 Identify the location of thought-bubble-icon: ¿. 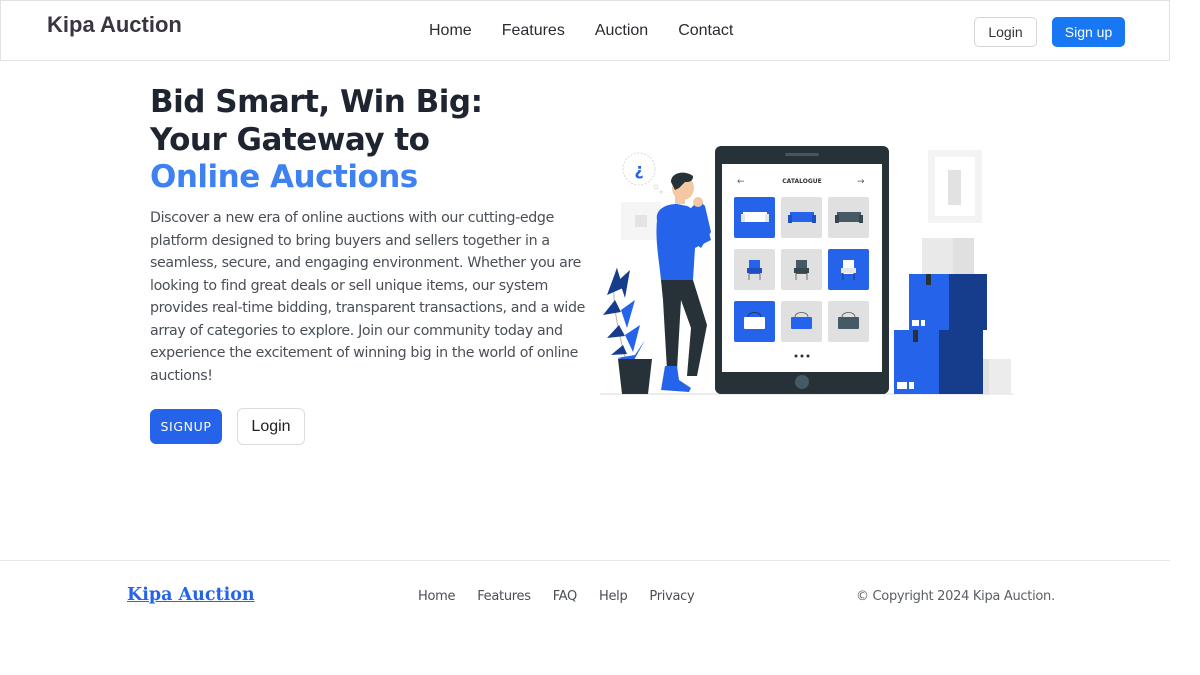
(642, 173).